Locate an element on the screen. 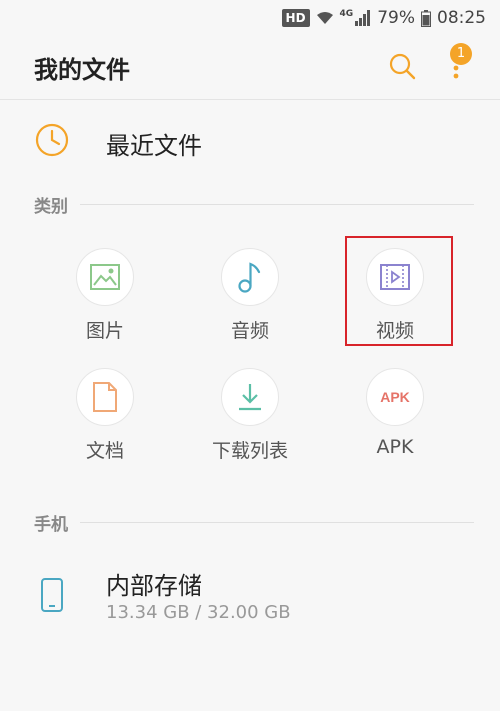  image-icon is located at coordinates (105, 277).